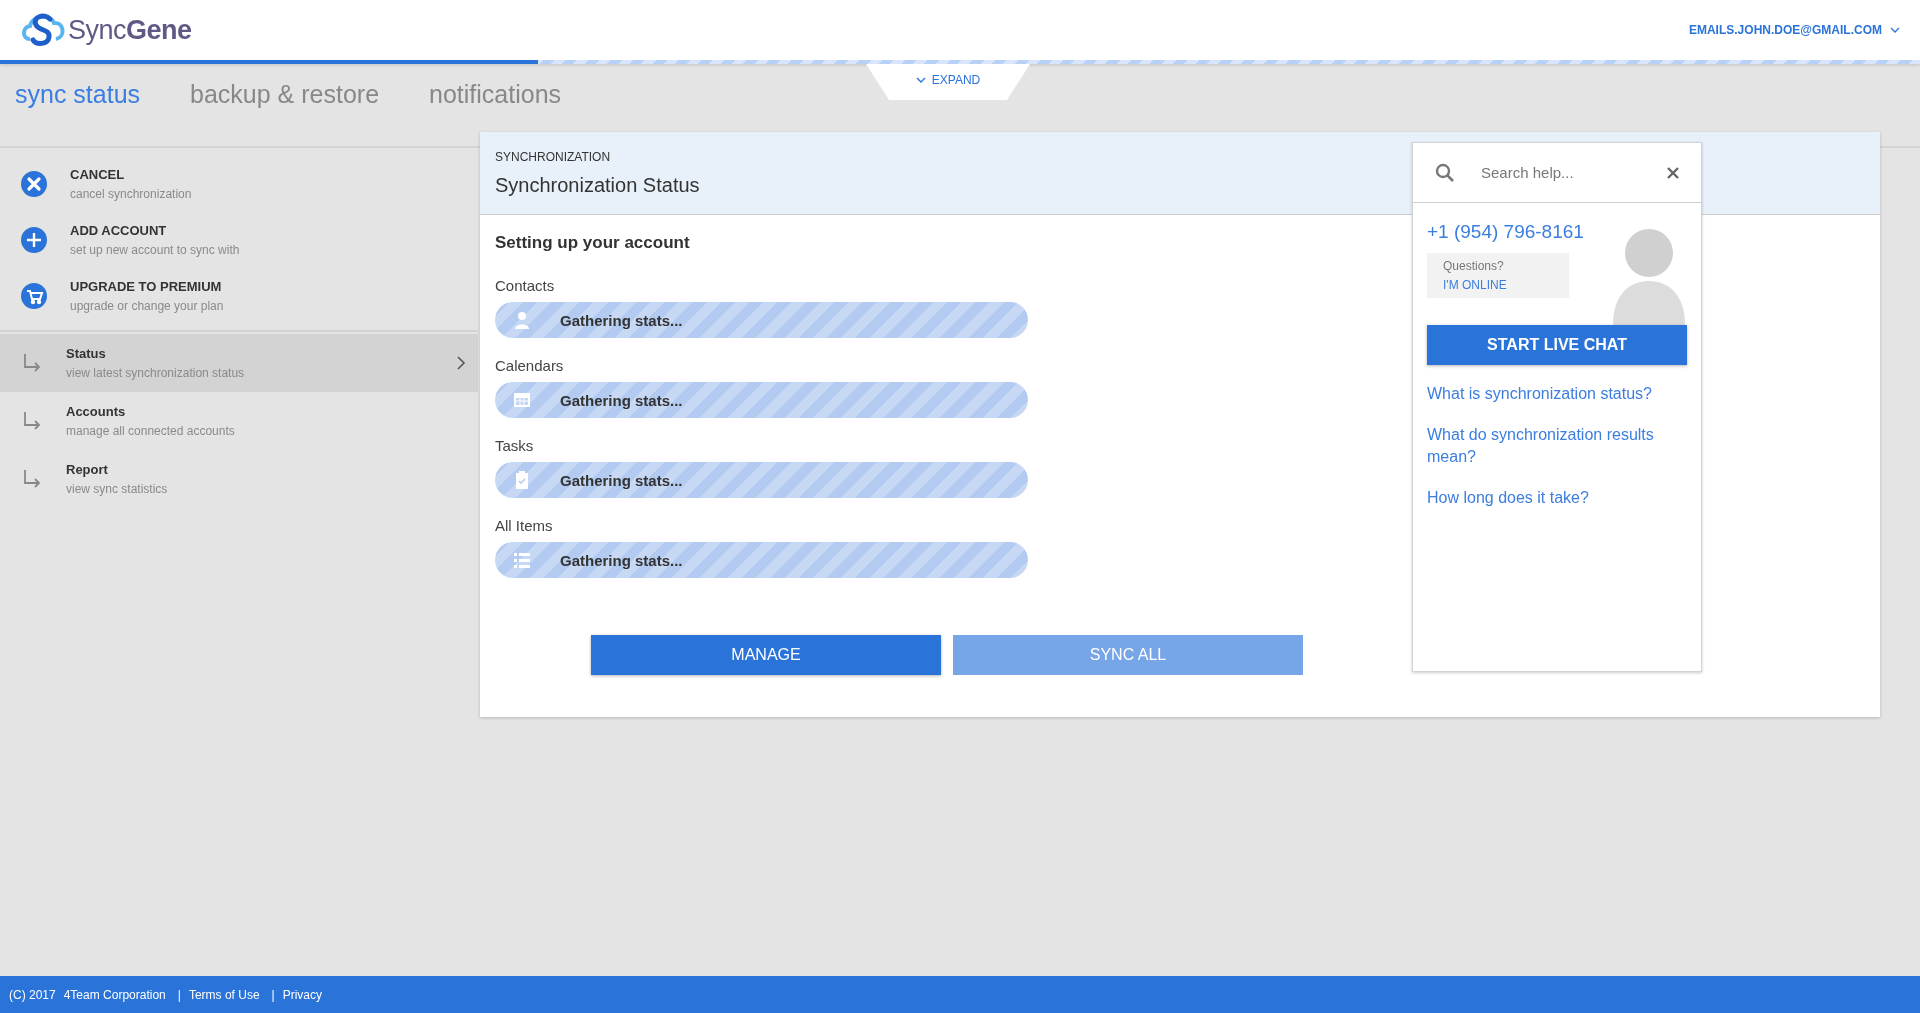 The height and width of the screenshot is (1013, 1920). I want to click on footer-link: Terms of Use, so click(224, 994).